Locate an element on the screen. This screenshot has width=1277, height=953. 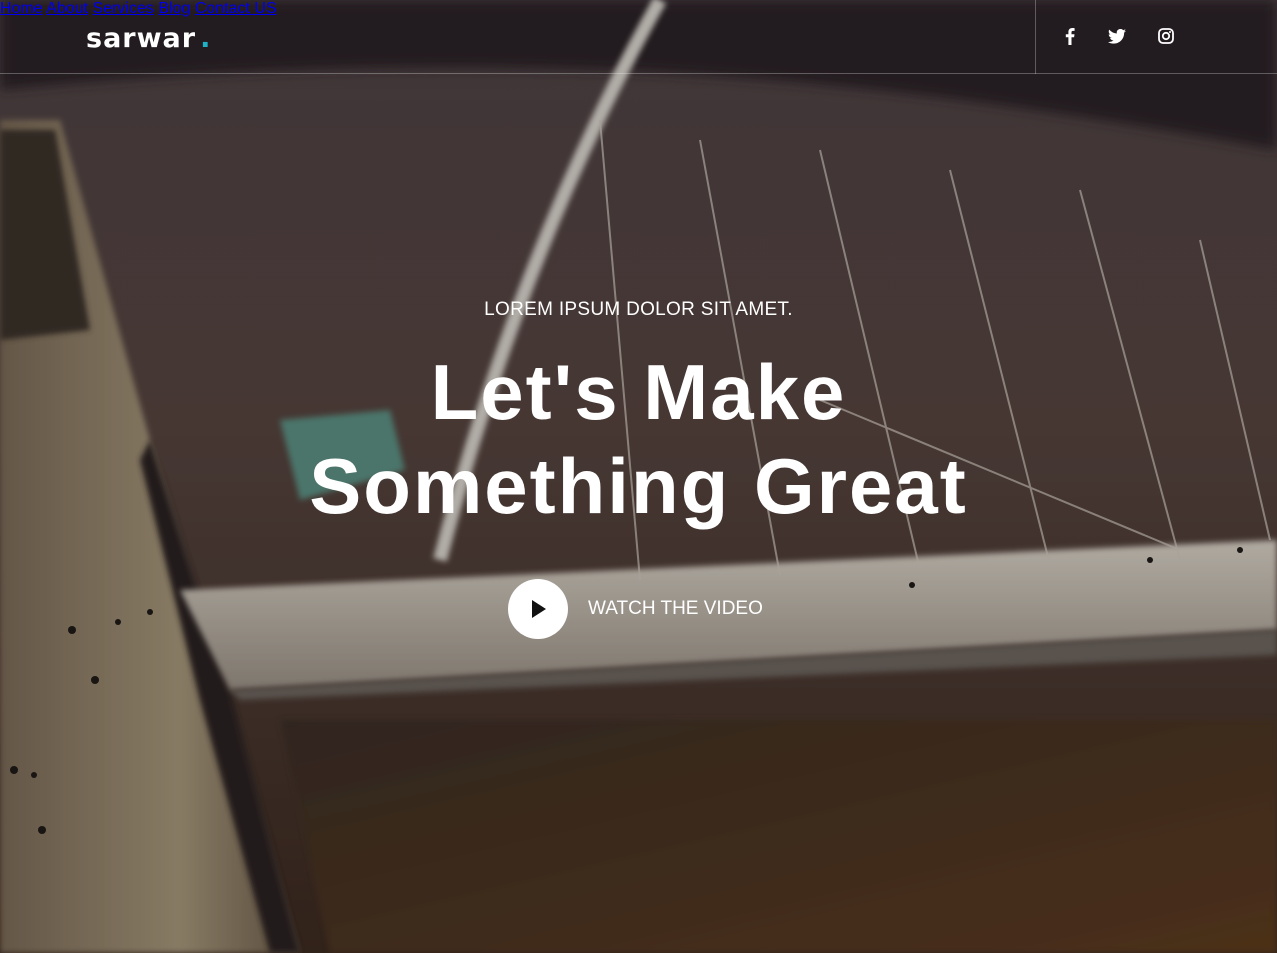
nav-item-blog: Blog is located at coordinates (174, 8).